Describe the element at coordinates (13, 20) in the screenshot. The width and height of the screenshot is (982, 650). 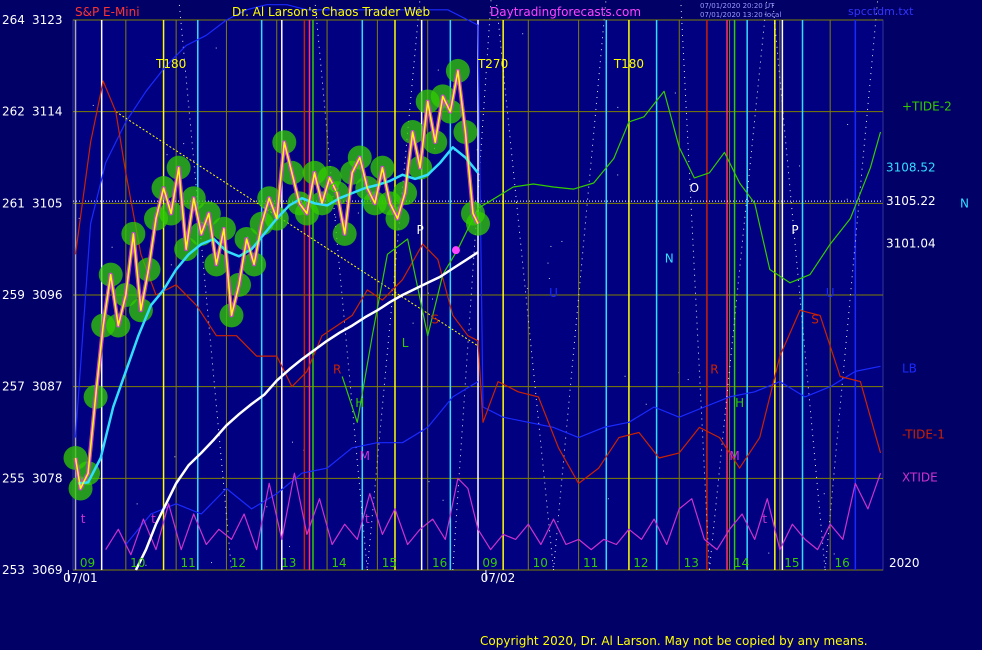
I see `y-tick-label-left: 264` at that location.